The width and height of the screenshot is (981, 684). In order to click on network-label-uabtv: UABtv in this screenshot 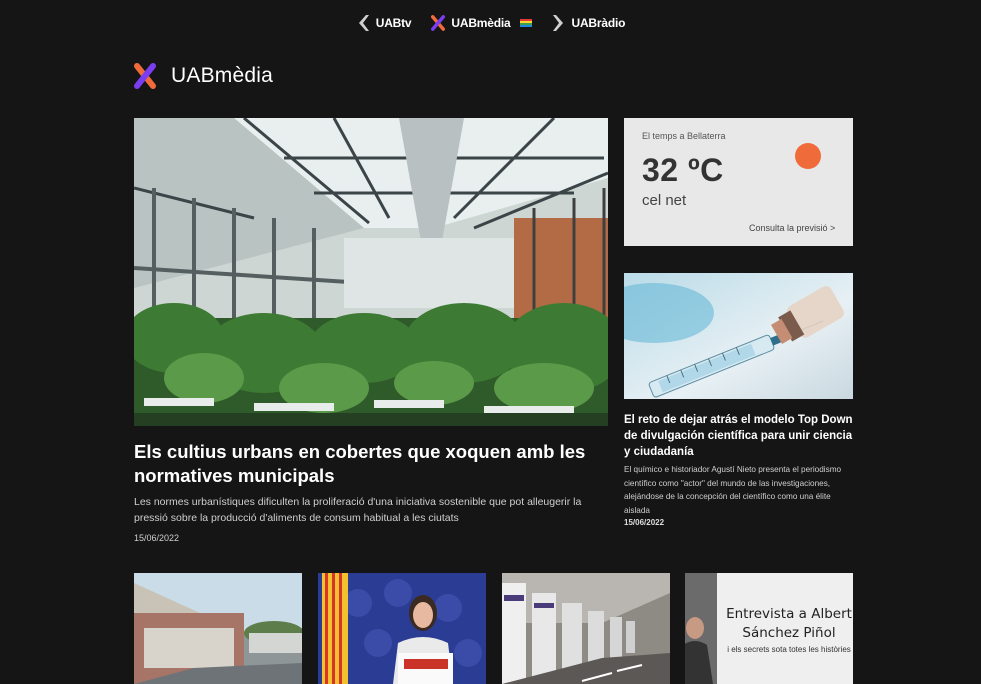, I will do `click(393, 23)`.